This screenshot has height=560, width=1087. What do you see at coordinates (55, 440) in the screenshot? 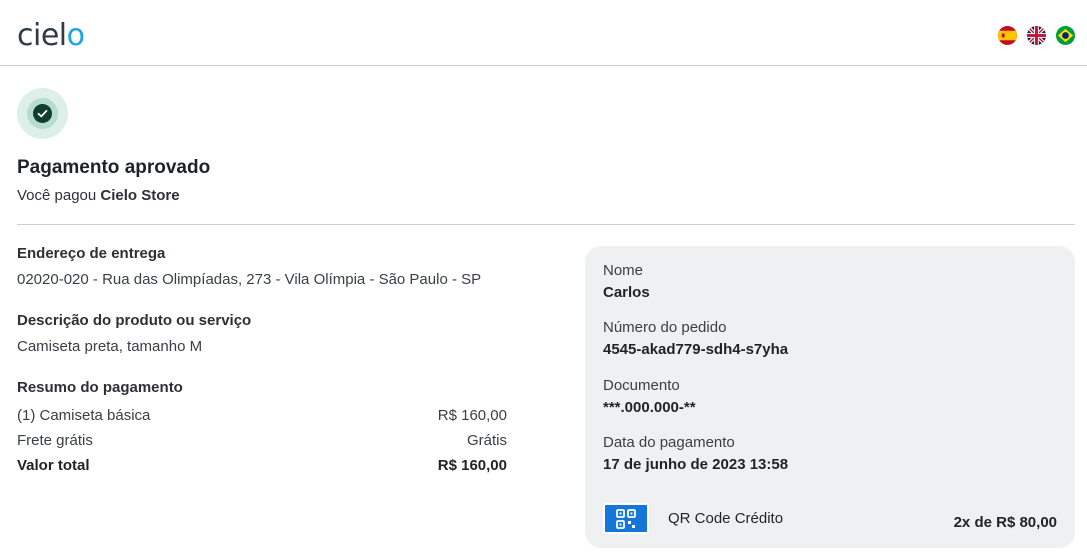
I see `summary-item-name: Frete grátis` at bounding box center [55, 440].